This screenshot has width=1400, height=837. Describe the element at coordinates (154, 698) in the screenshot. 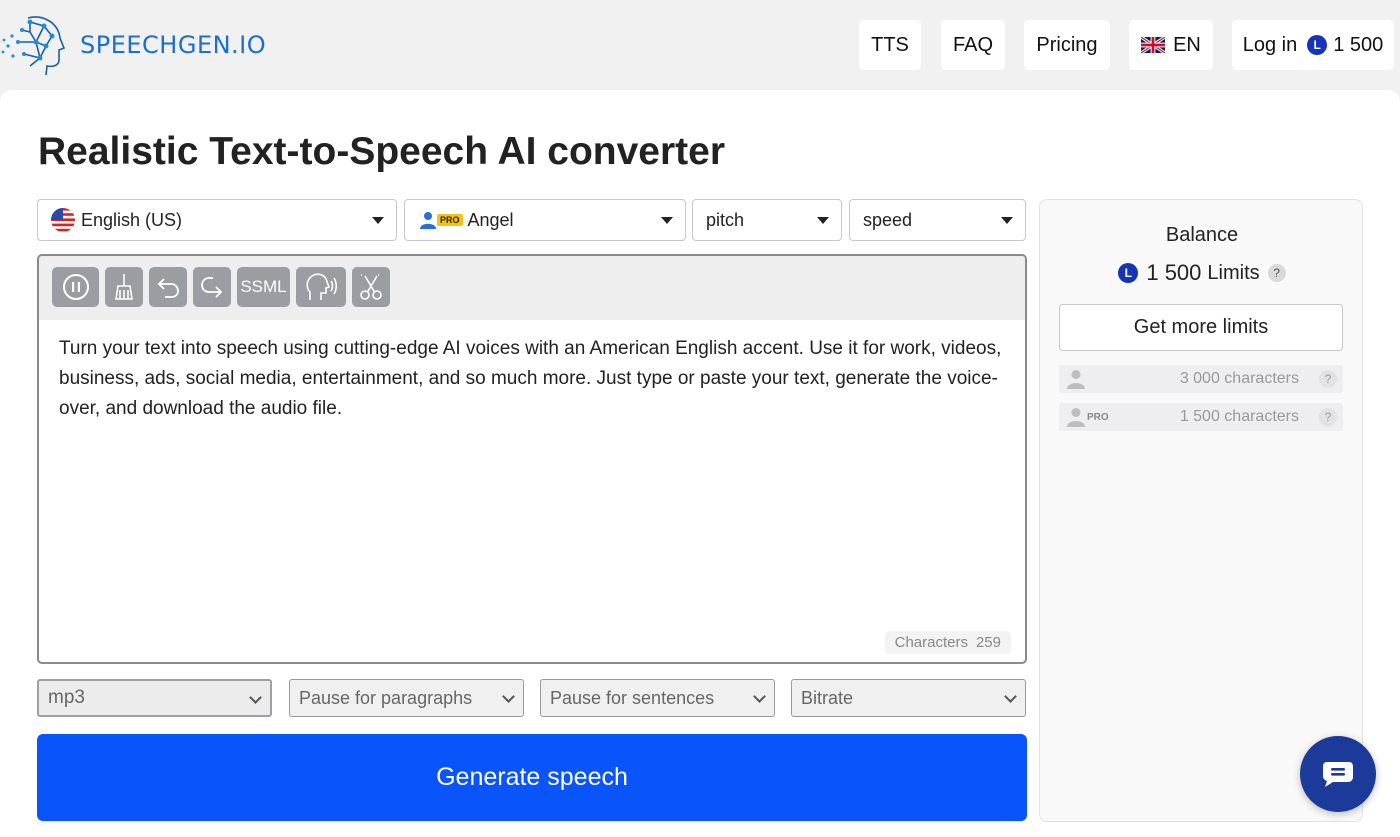

I see `format-select: mp3` at that location.